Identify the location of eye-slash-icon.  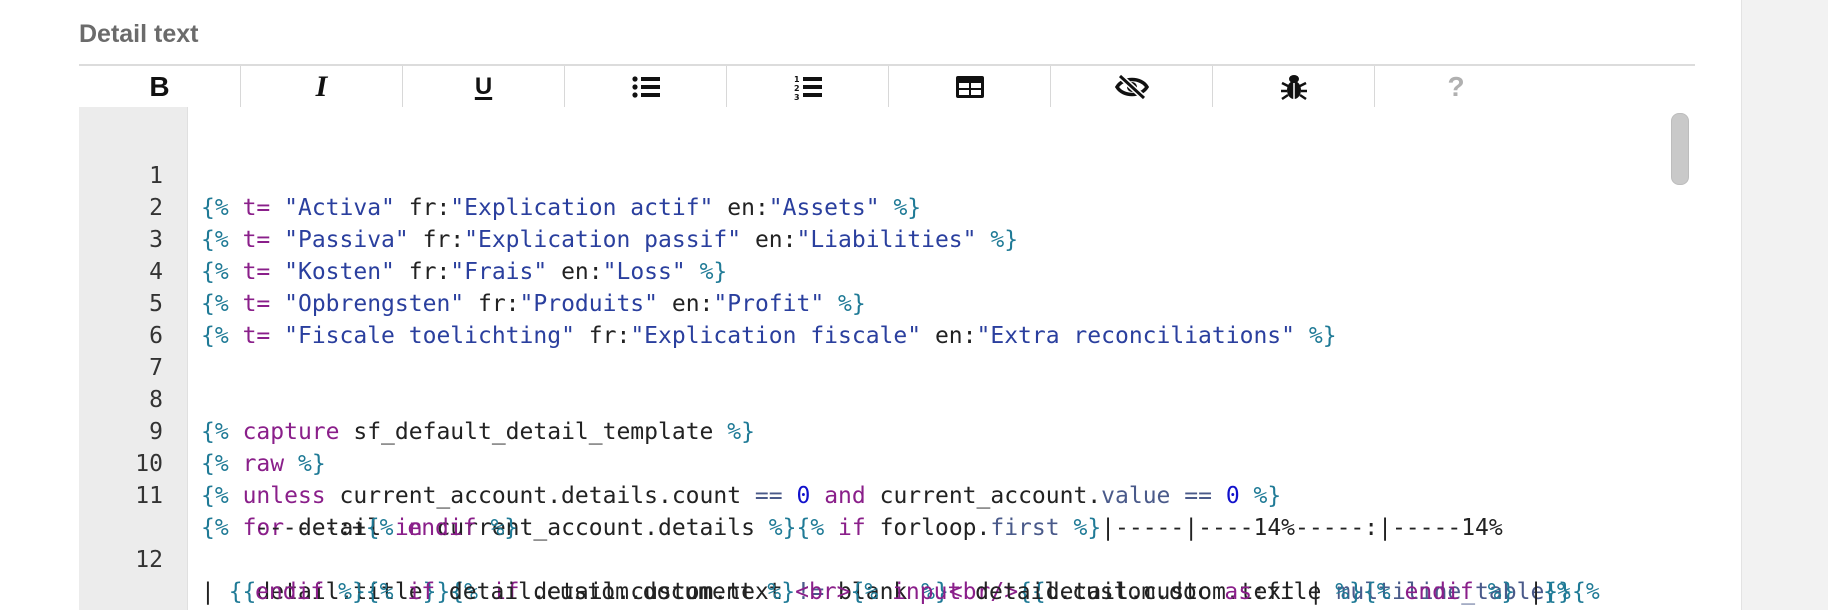
(1131, 87).